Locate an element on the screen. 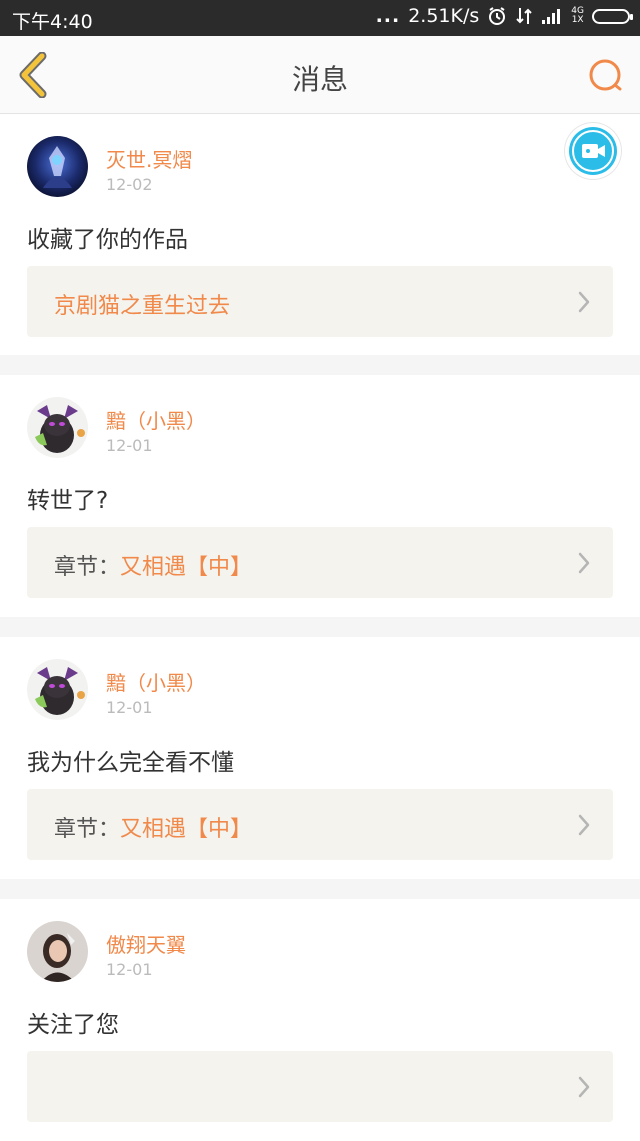 The width and height of the screenshot is (640, 1141). message-text: 我为什么完全看不懂 is located at coordinates (130, 763).